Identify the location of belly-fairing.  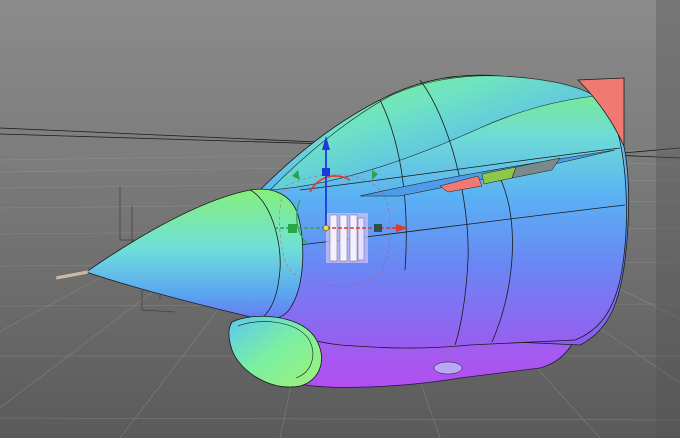
(448, 368).